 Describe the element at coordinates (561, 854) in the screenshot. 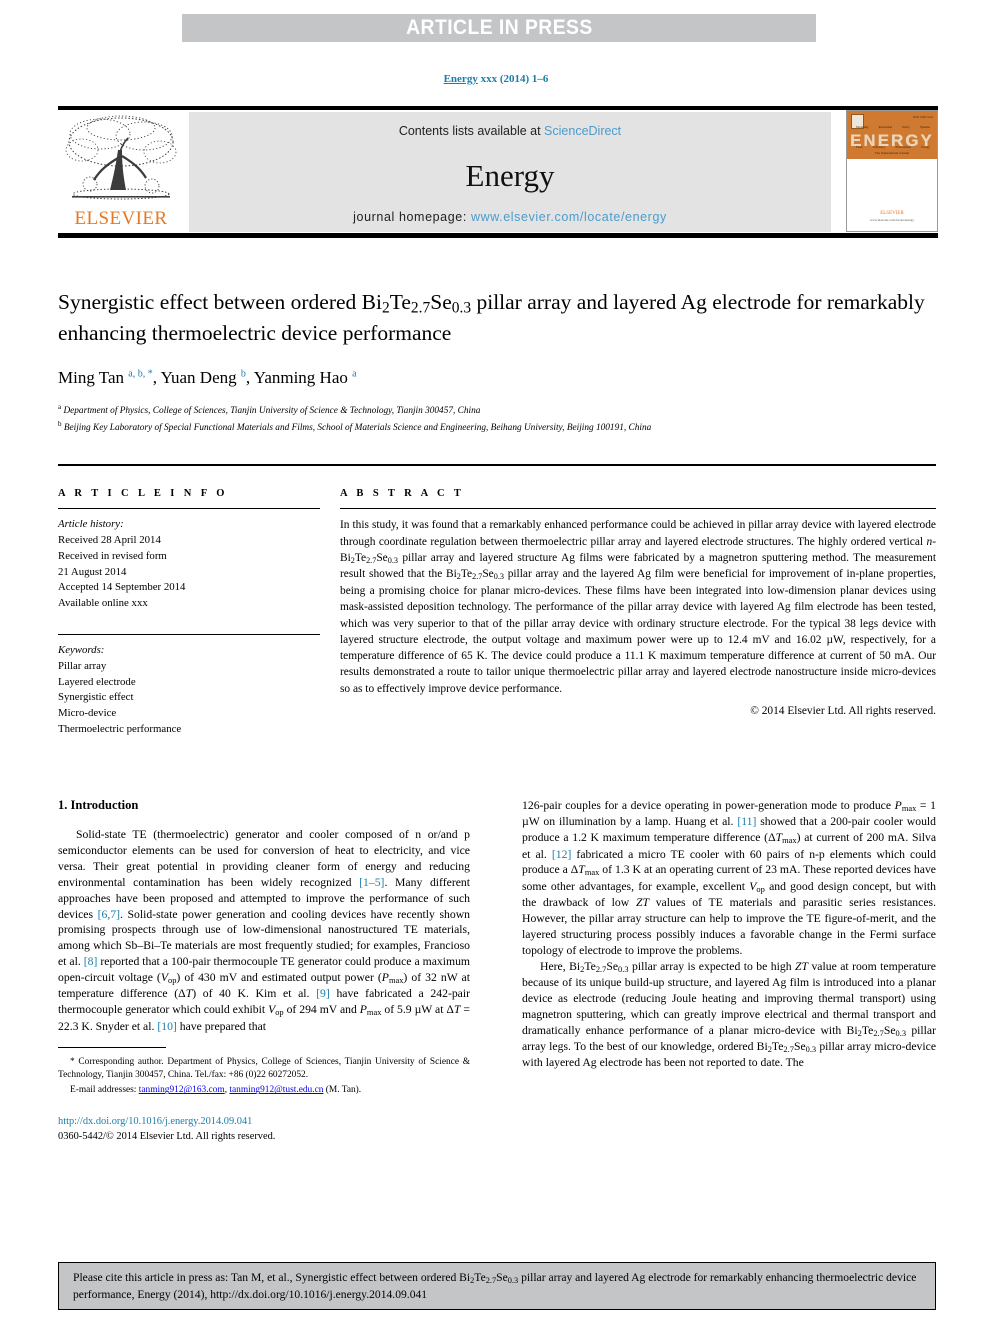

I see `citation-ref: [12]` at that location.